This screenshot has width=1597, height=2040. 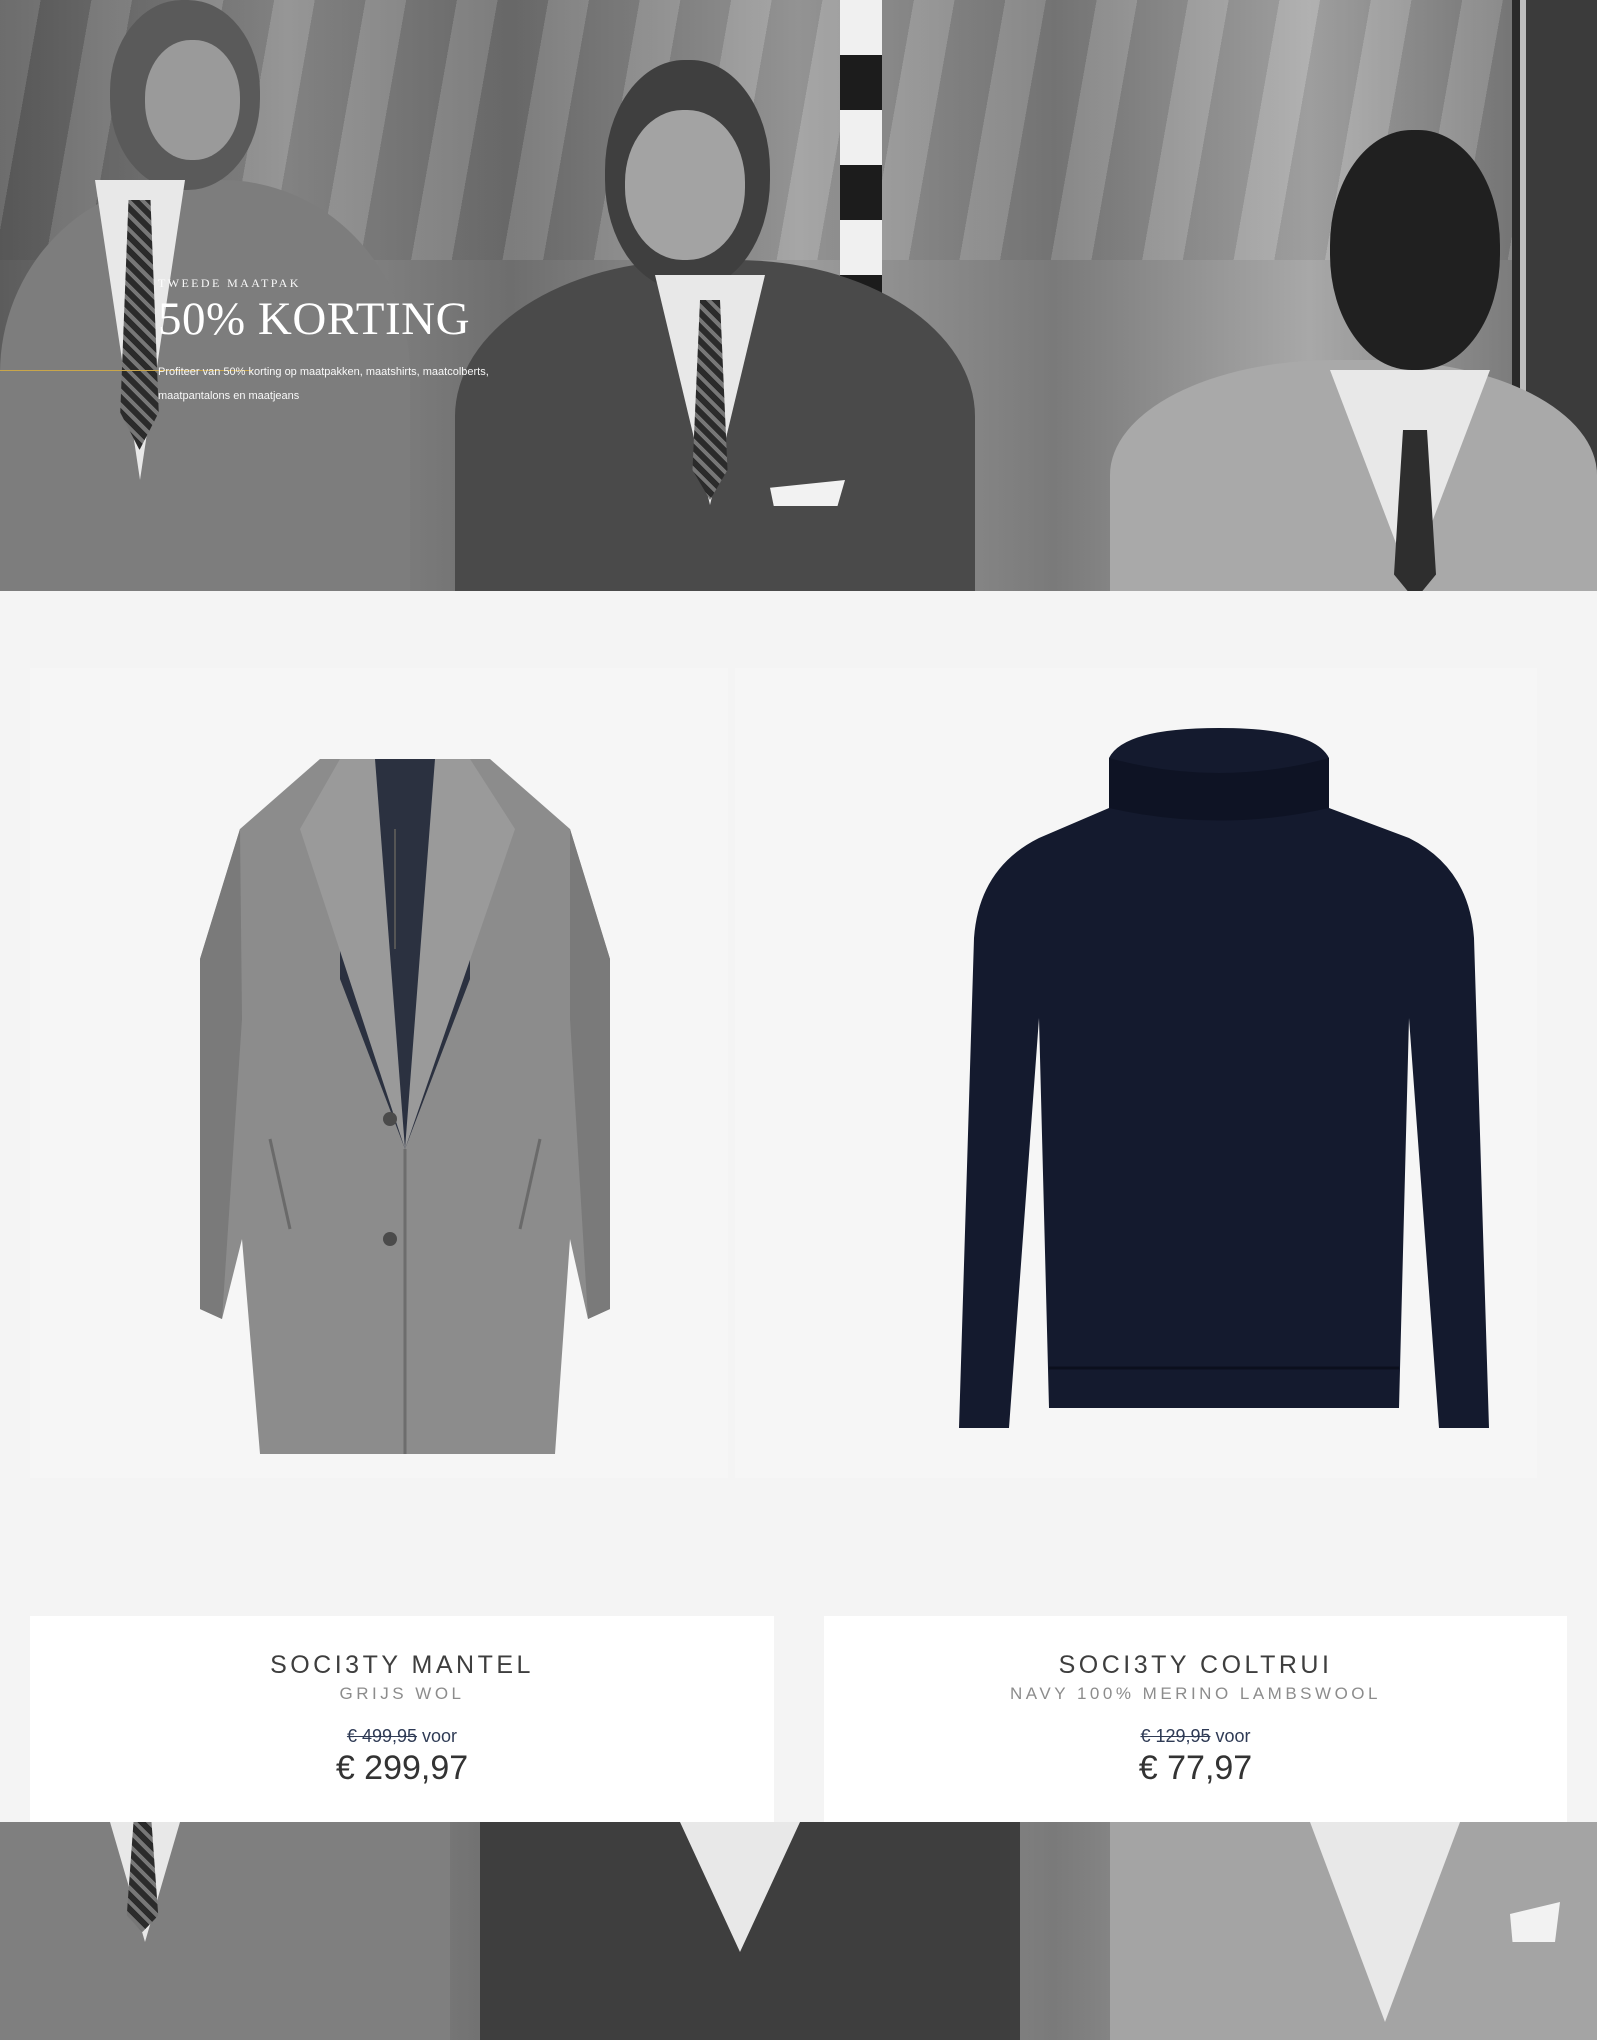 I want to click on hero-eyebrow: TWEEDE MAATPAK, so click(x=229, y=283).